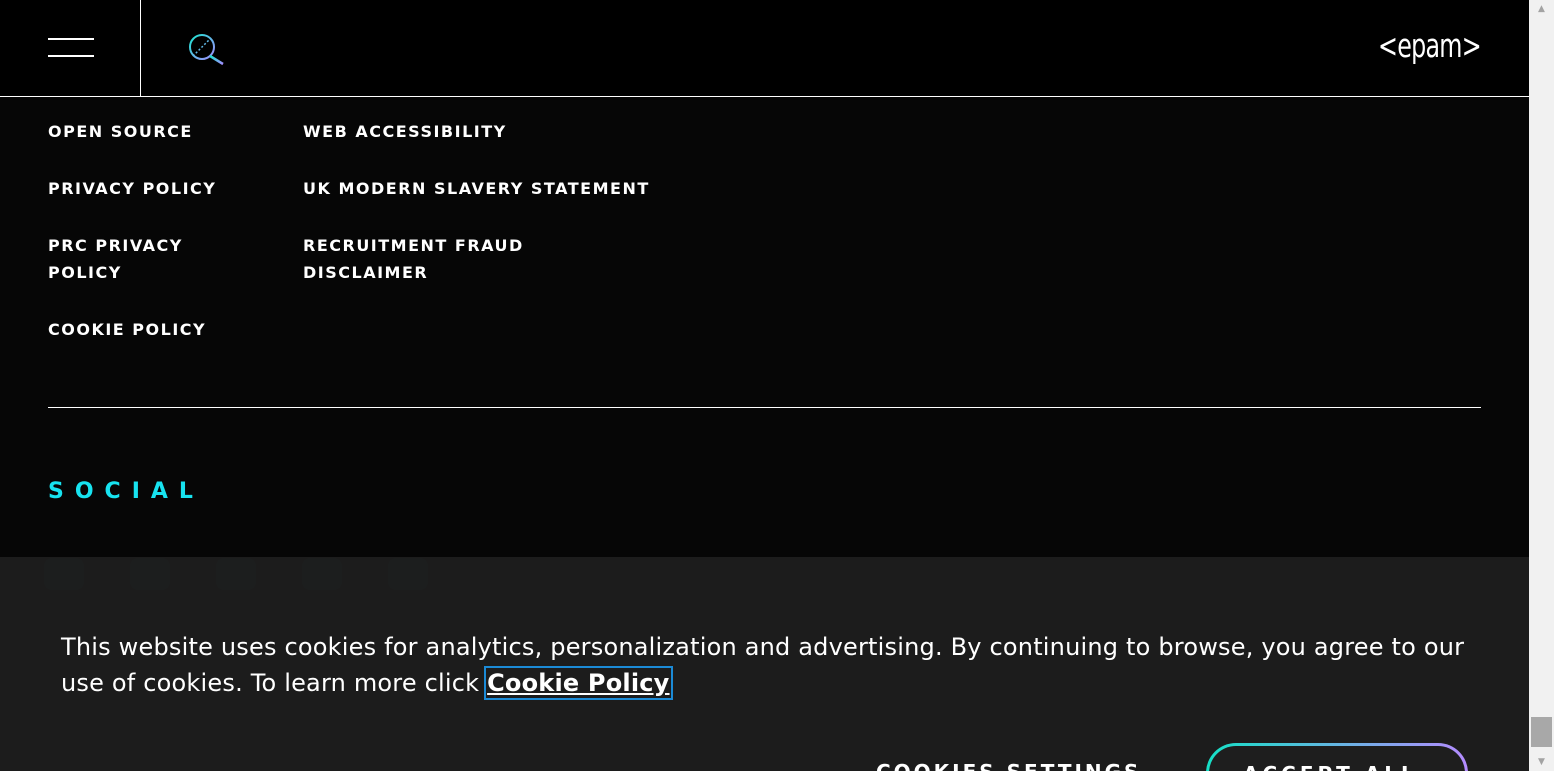 The image size is (1554, 771). Describe the element at coordinates (764, 48) in the screenshot. I see `site-header: <epam>` at that location.